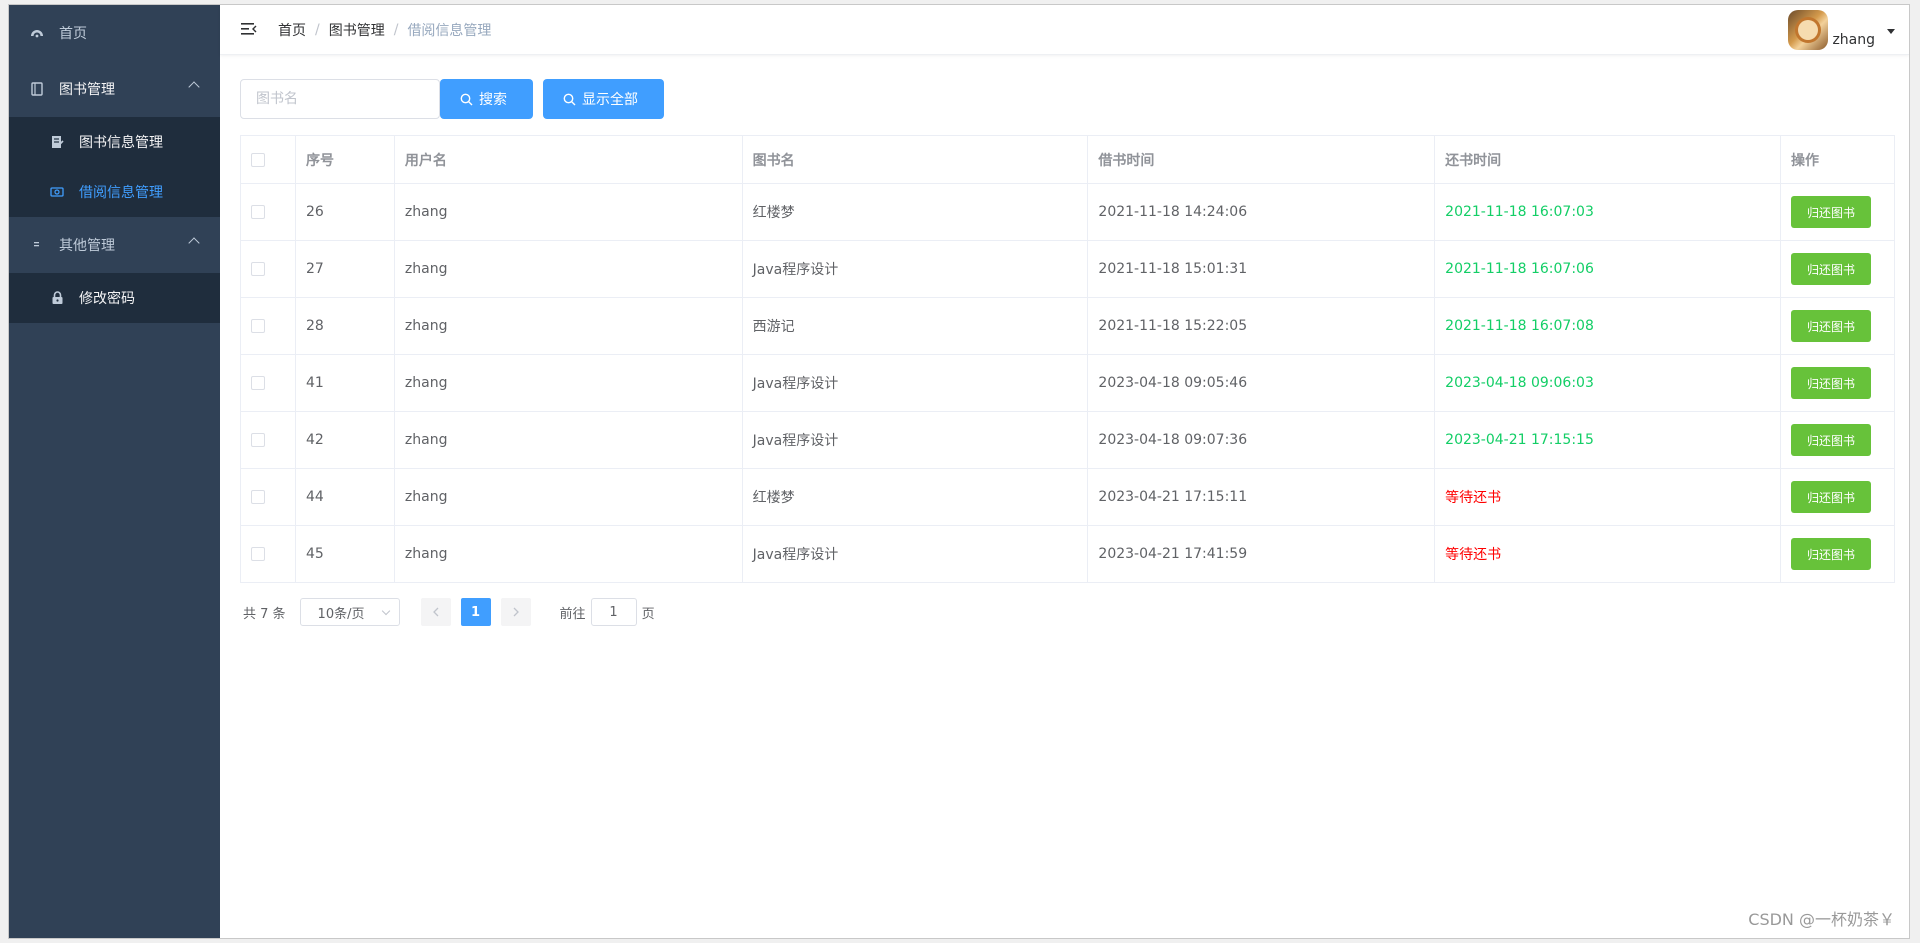 Image resolution: width=1920 pixels, height=943 pixels. Describe the element at coordinates (345, 326) in the screenshot. I see `cell-id: 28` at that location.